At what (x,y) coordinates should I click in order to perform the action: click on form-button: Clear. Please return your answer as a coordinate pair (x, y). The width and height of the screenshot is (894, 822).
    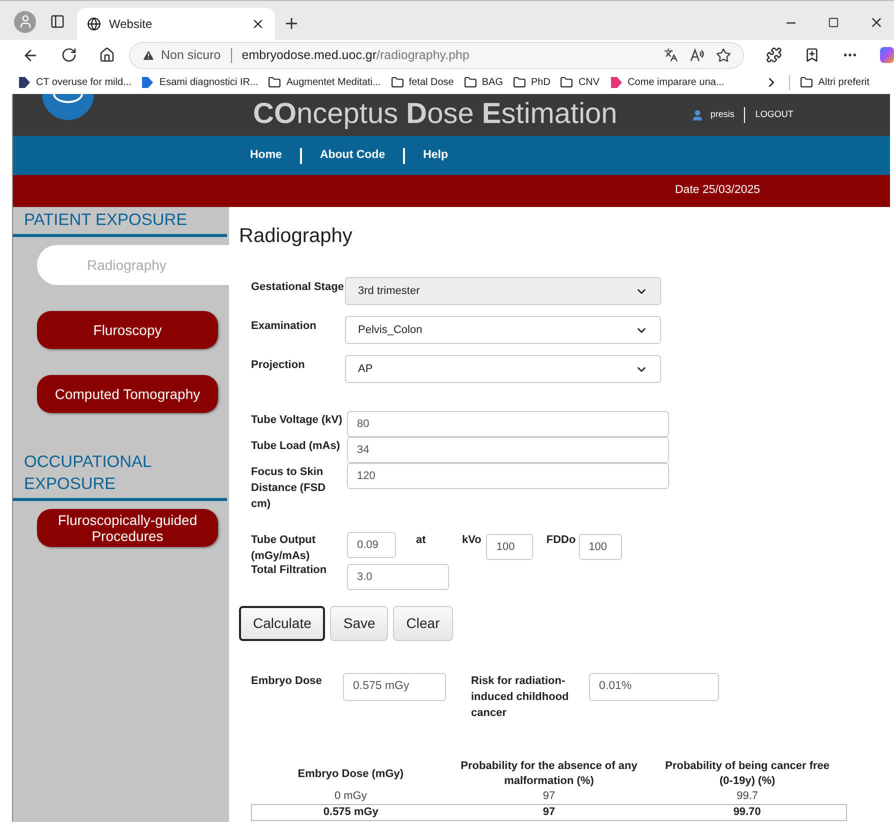
    Looking at the image, I should click on (423, 623).